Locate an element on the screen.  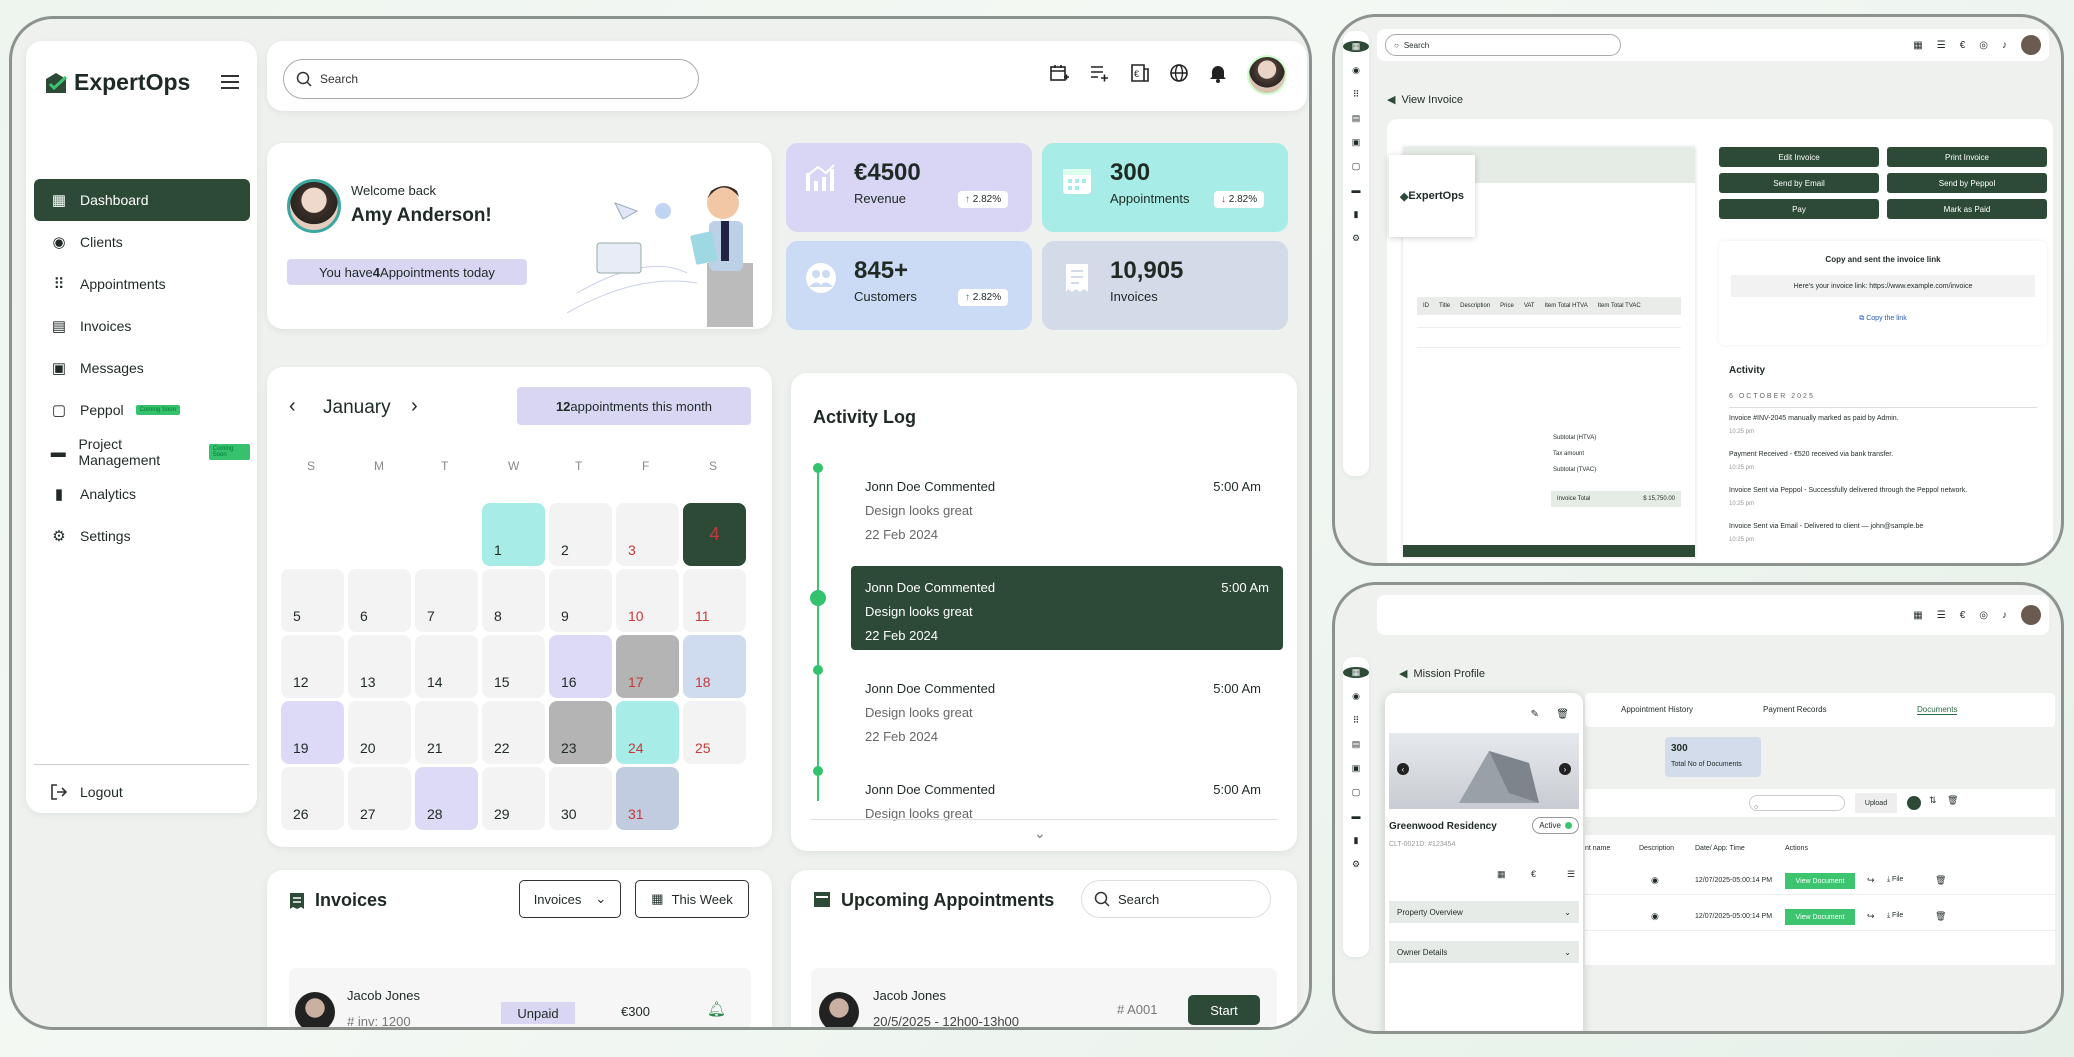
calendar-day: 6 is located at coordinates (379, 600).